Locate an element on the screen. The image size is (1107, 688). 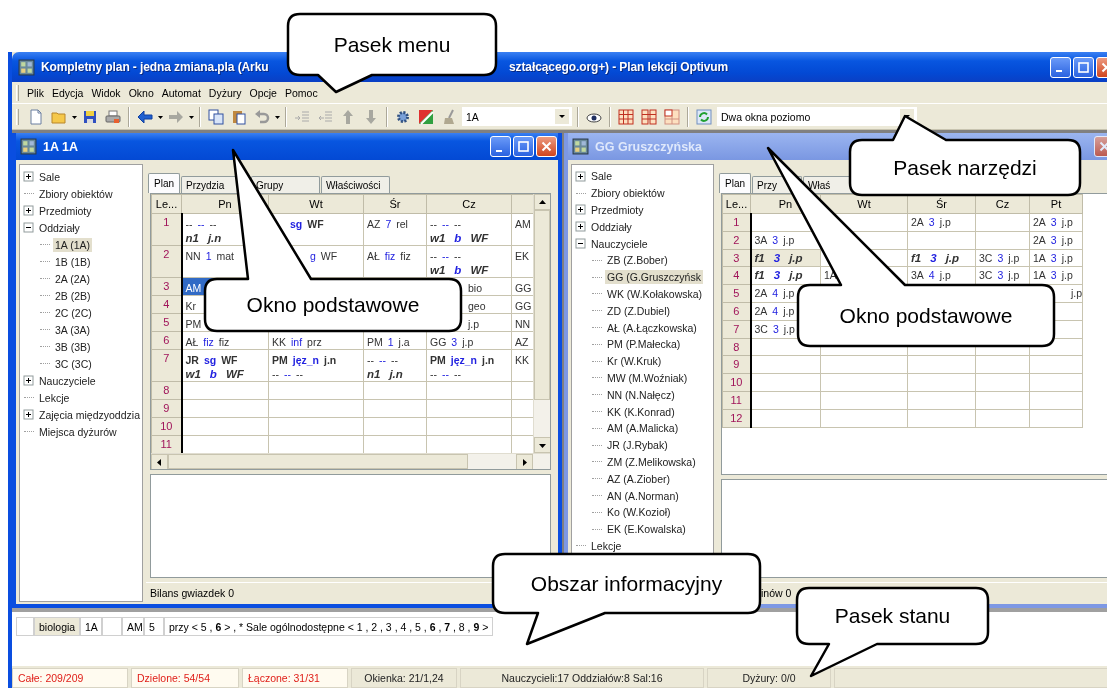
menu-item: Opcje is located at coordinates (263, 92).